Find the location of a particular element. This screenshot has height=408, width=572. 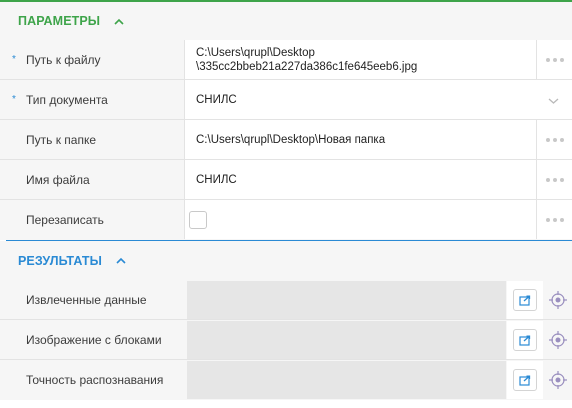

result-label-recognition-accuracy: Точность распознавания is located at coordinates (95, 380).